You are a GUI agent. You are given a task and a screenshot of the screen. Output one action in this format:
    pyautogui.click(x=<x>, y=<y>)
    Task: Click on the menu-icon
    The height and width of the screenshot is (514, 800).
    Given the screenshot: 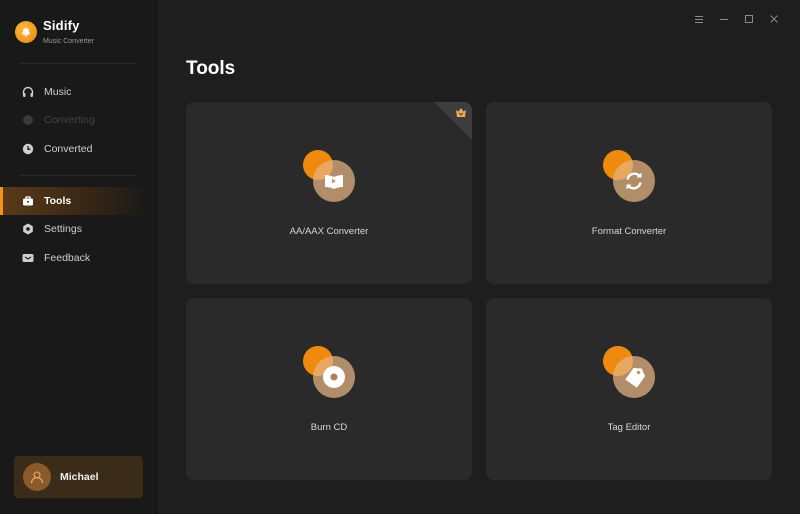 What is the action you would take?
    pyautogui.click(x=698, y=19)
    